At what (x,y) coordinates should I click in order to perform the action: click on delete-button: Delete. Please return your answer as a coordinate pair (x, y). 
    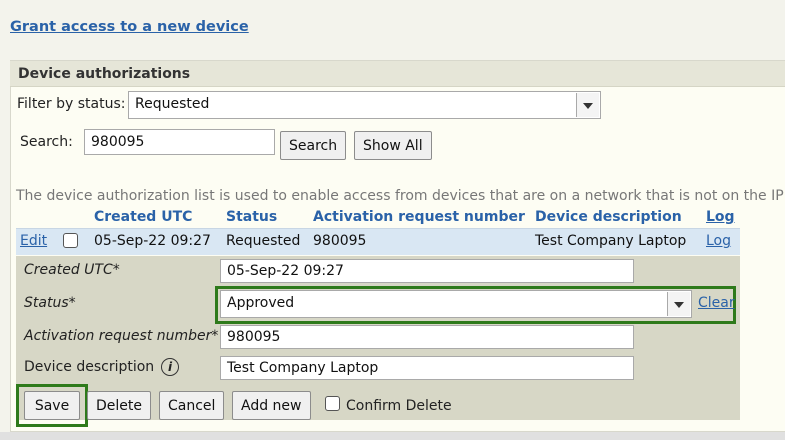
    Looking at the image, I should click on (119, 405).